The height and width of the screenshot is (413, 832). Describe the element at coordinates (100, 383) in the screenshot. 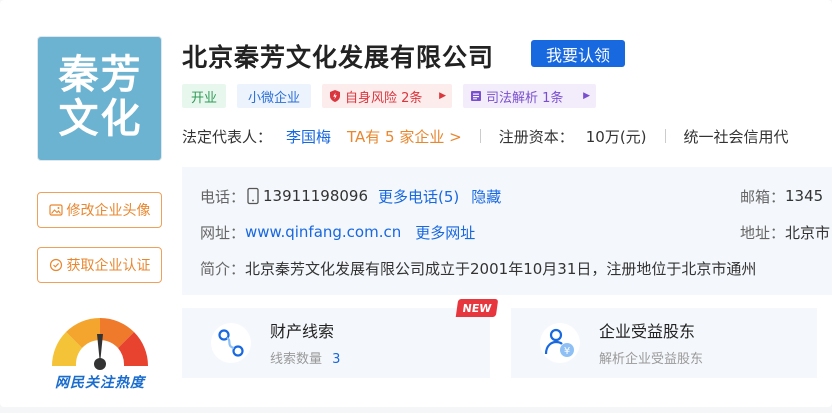

I see `heat-gauge-label: 网民关注热度` at that location.